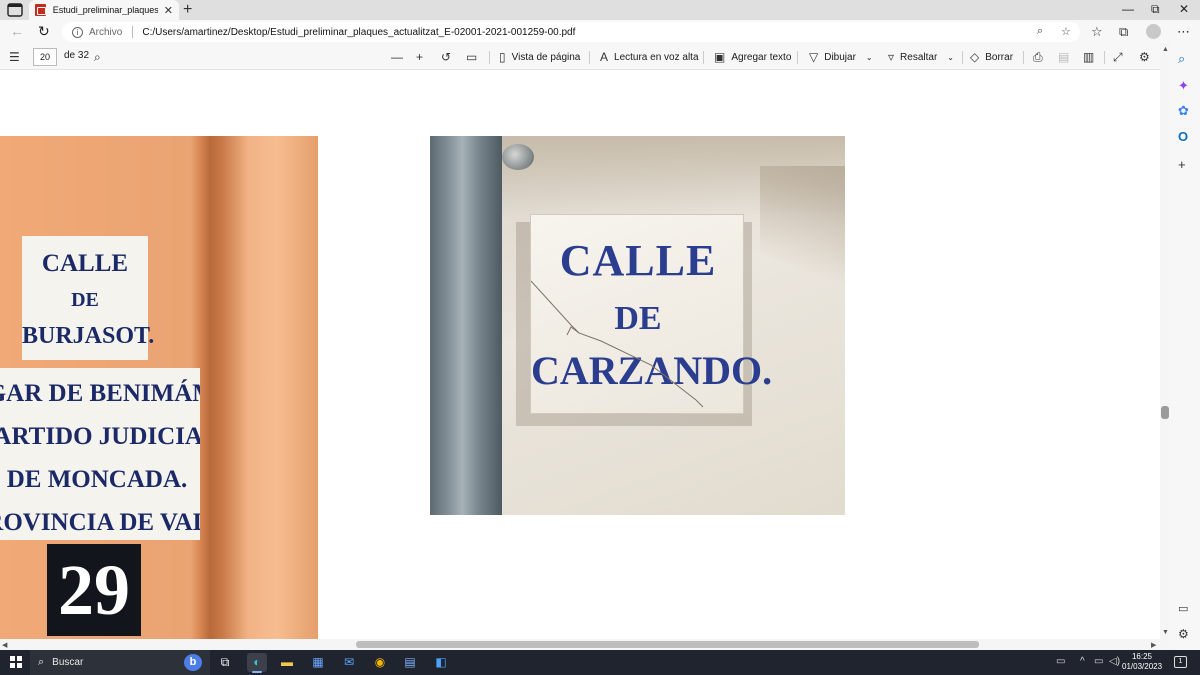 This screenshot has width=1200, height=675. What do you see at coordinates (225, 662) in the screenshot?
I see `task-view-icon: ⧉` at bounding box center [225, 662].